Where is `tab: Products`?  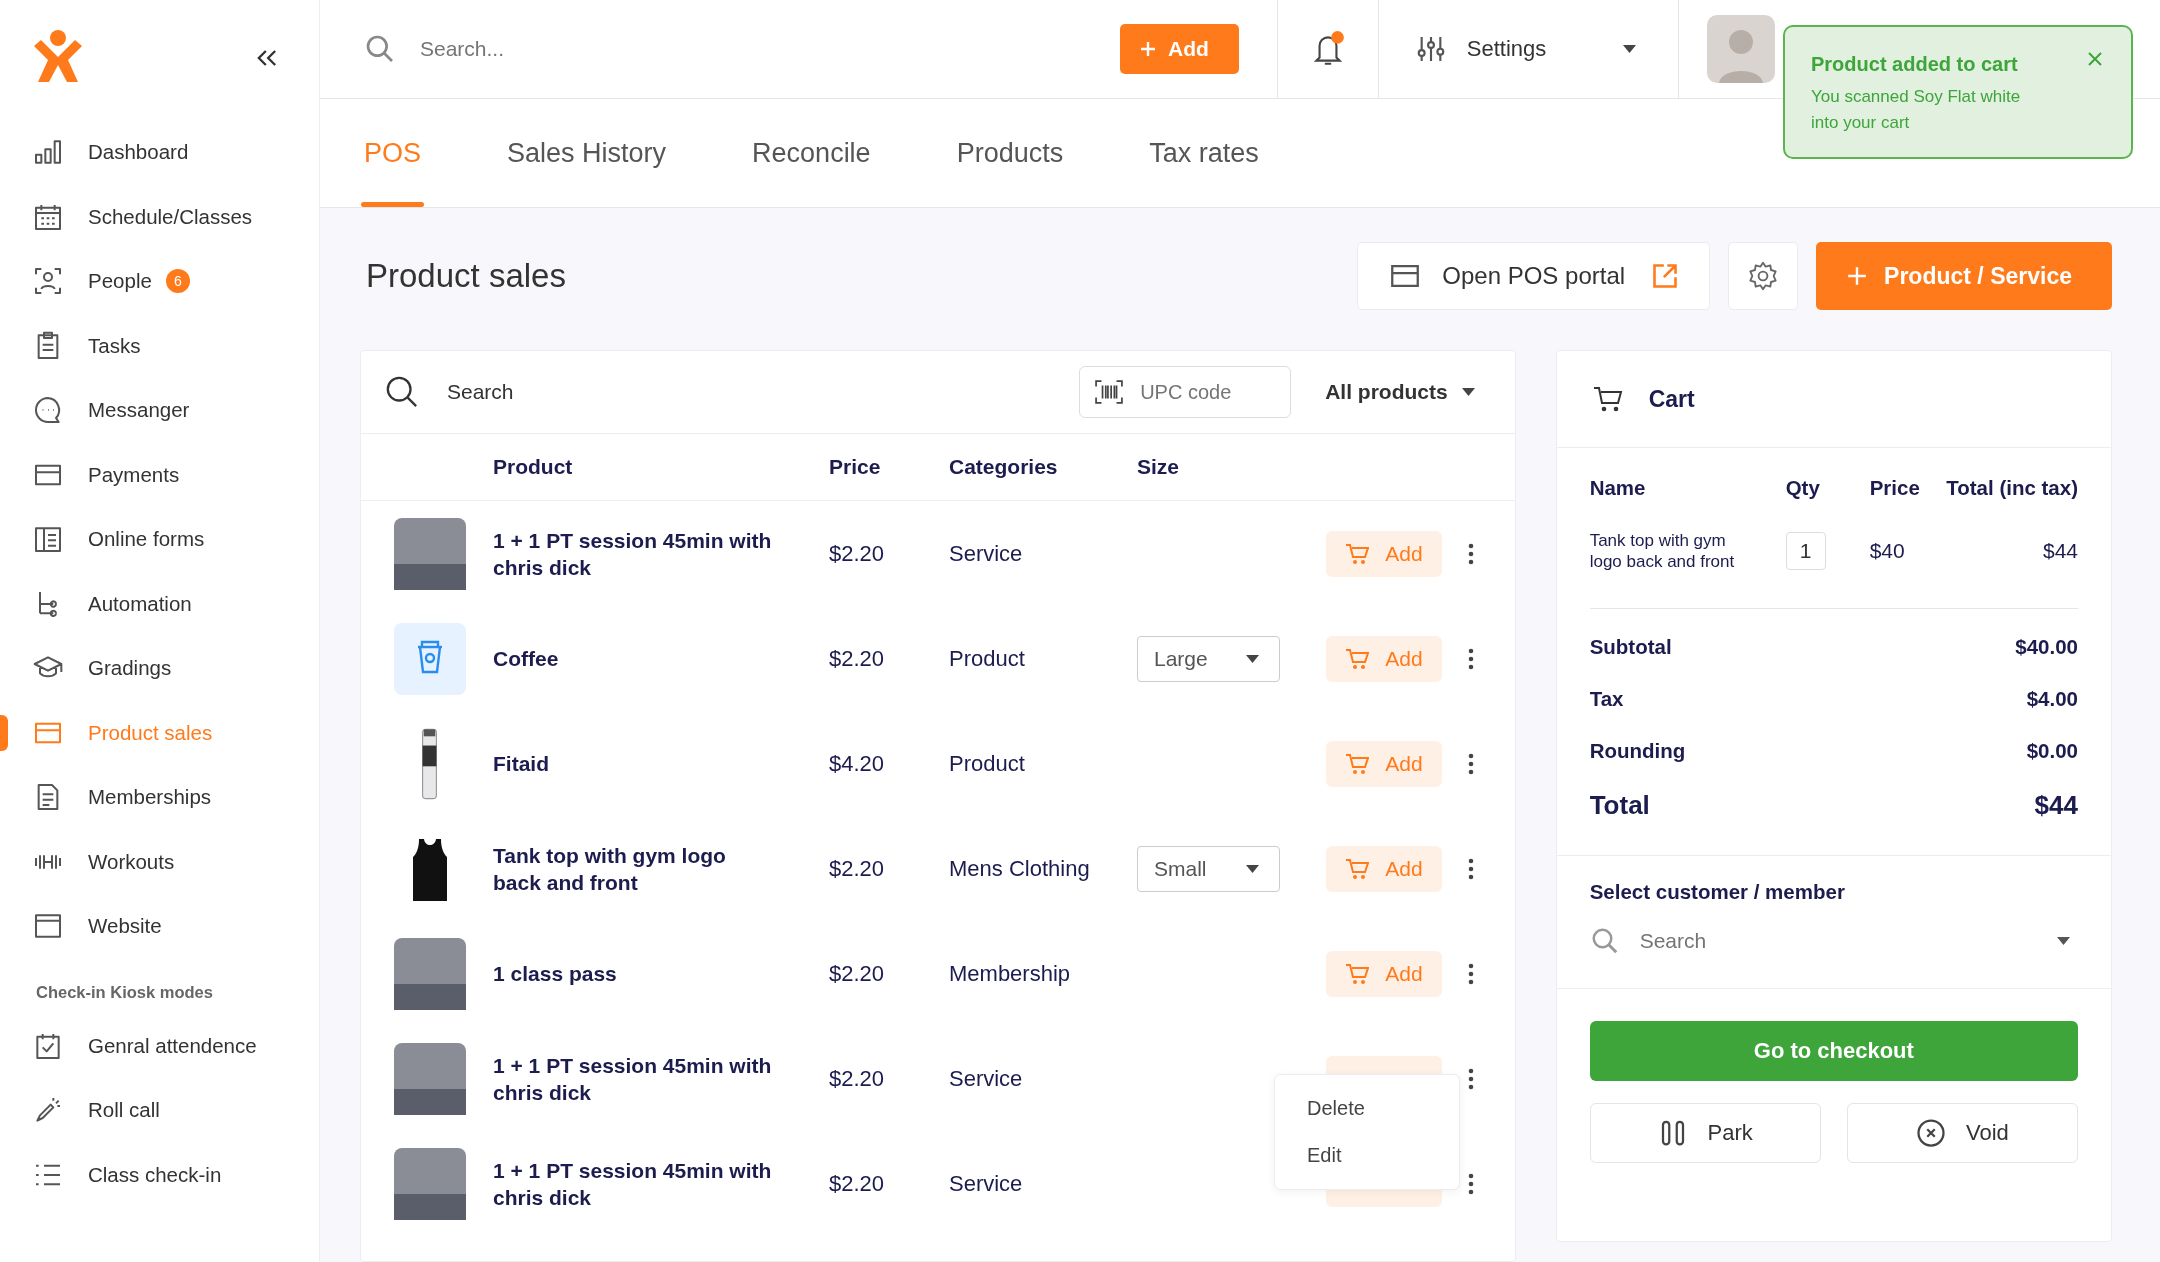 tab: Products is located at coordinates (1010, 153).